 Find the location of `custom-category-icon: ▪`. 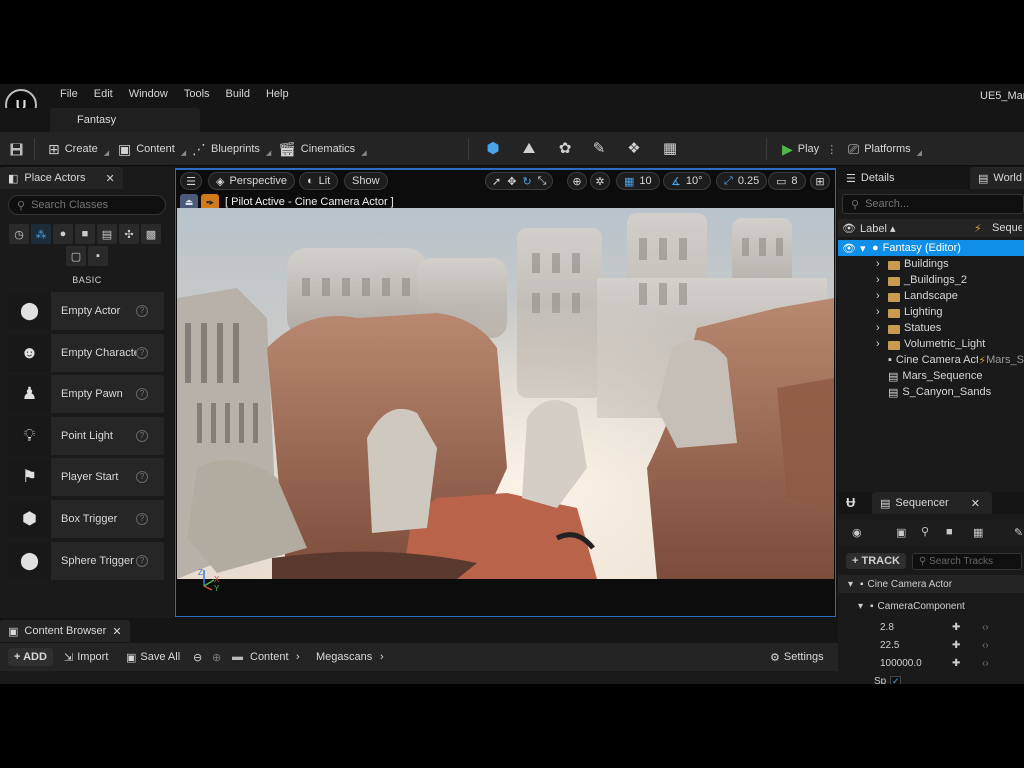

custom-category-icon: ▪ is located at coordinates (98, 256).